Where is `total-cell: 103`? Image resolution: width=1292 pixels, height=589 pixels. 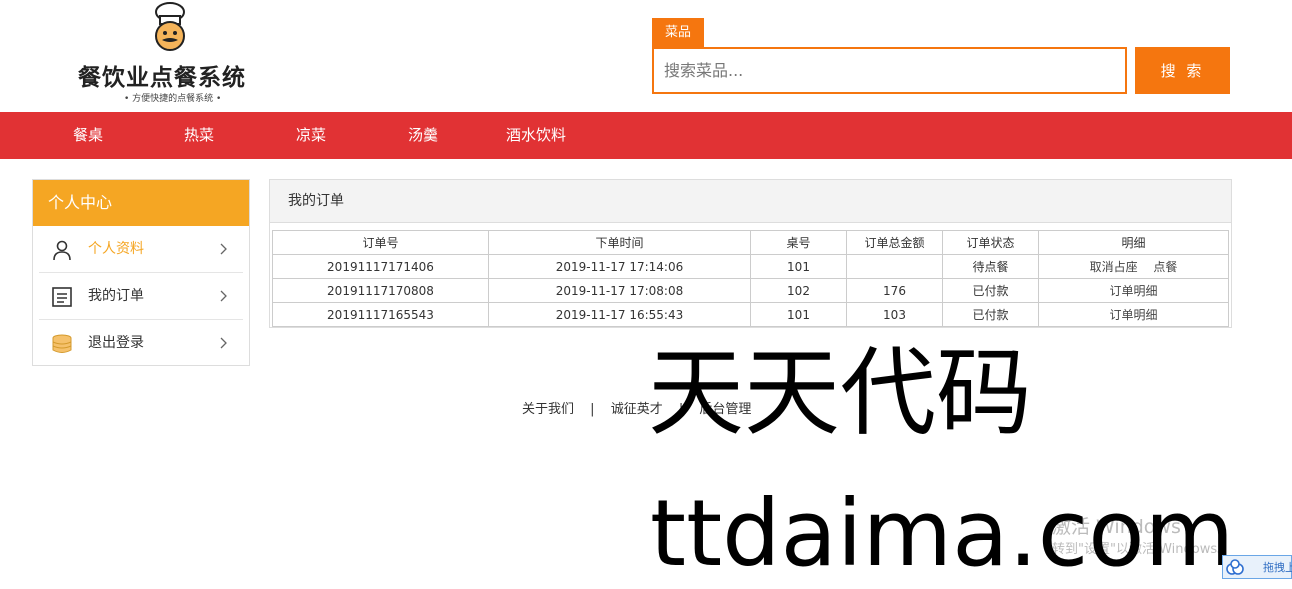
total-cell: 103 is located at coordinates (894, 314).